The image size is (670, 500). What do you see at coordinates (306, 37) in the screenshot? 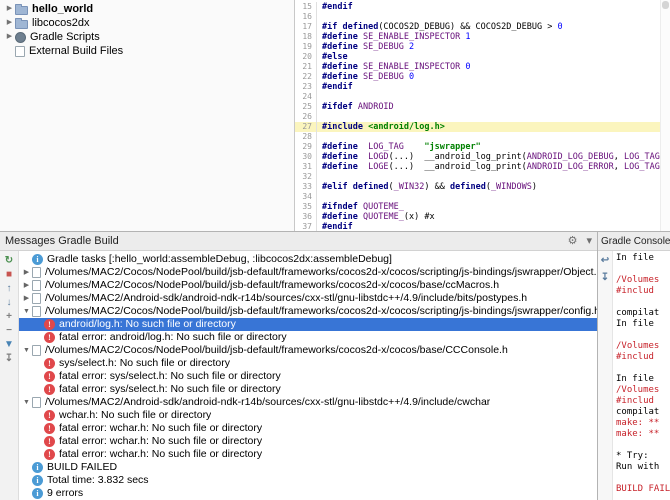
I see `line-number: 18` at bounding box center [306, 37].